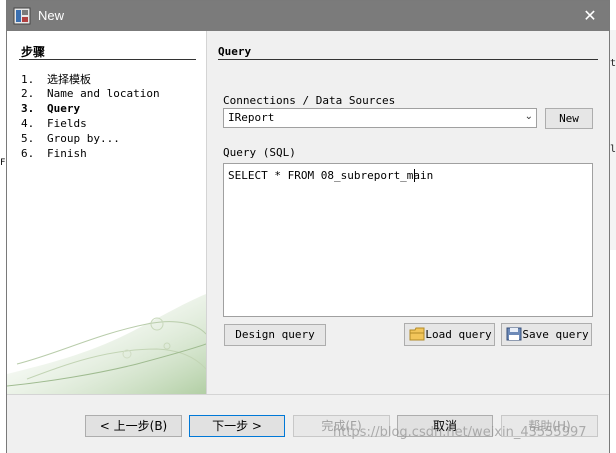 This screenshot has width=616, height=453. Describe the element at coordinates (28, 79) in the screenshot. I see `step-number: 1.` at that location.